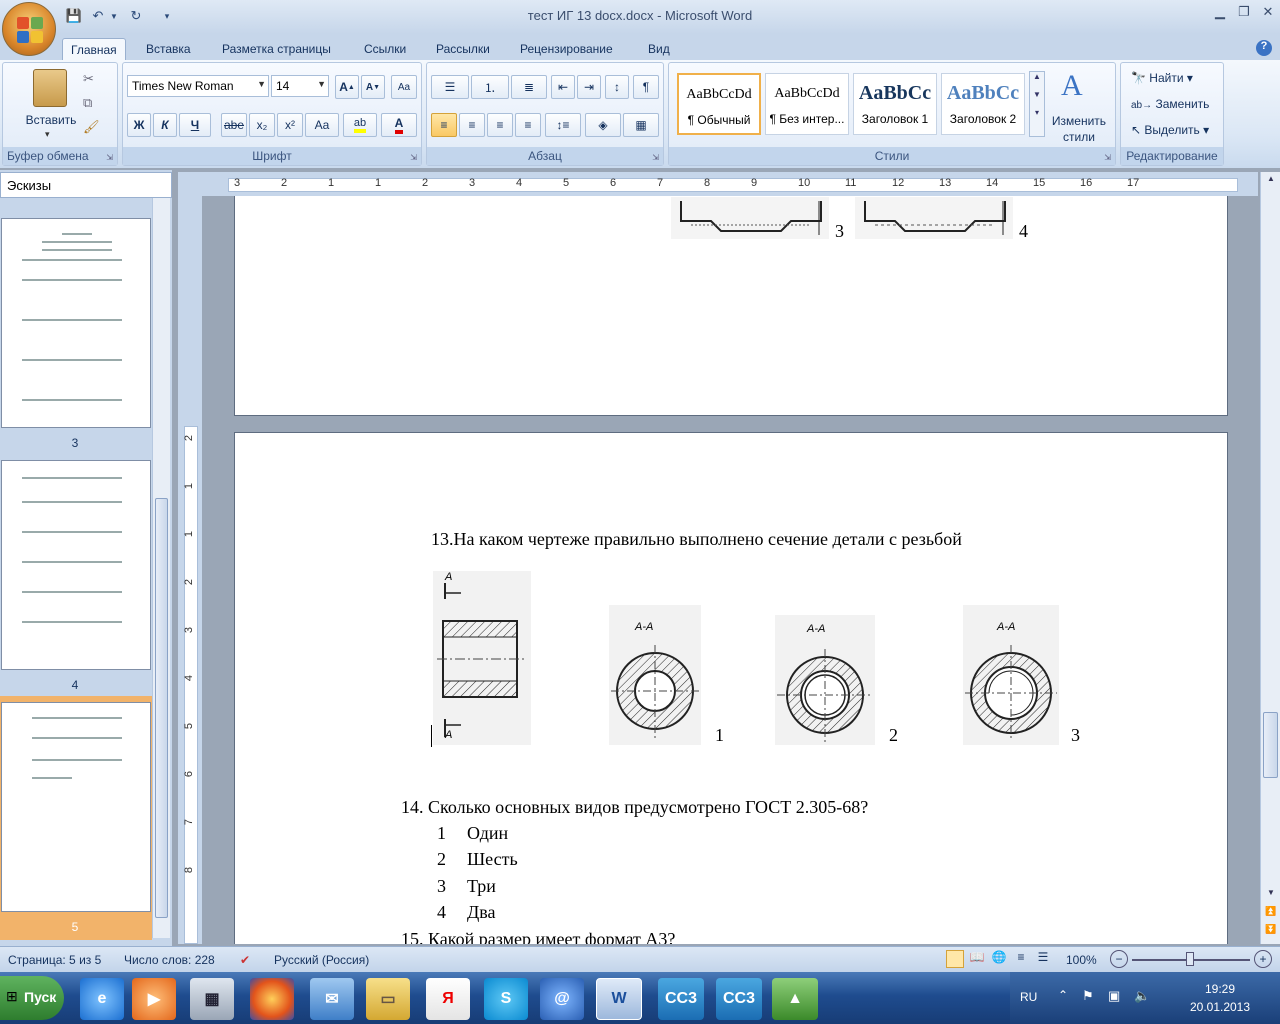 The height and width of the screenshot is (1024, 1280). I want to click on cut-icon: ✂, so click(88, 79).